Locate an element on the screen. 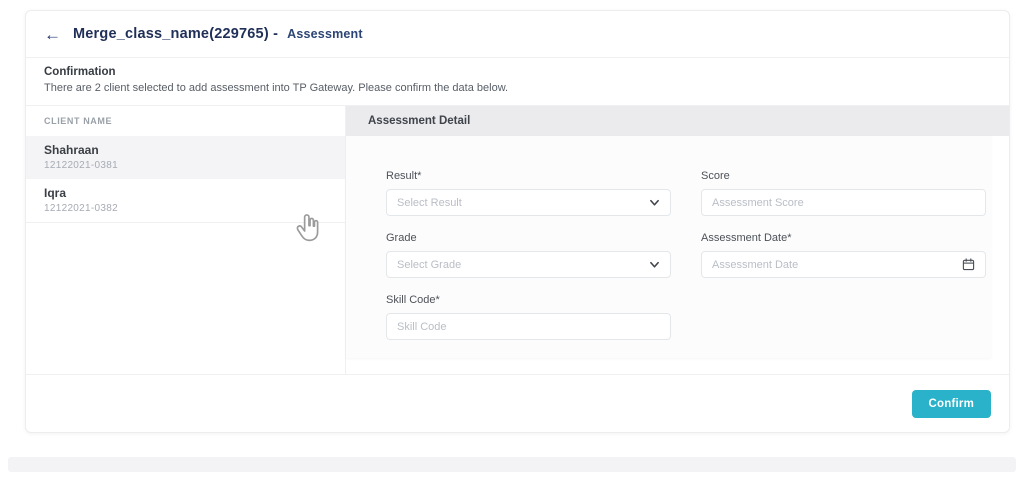  result-placeholder: Select Result is located at coordinates (429, 202).